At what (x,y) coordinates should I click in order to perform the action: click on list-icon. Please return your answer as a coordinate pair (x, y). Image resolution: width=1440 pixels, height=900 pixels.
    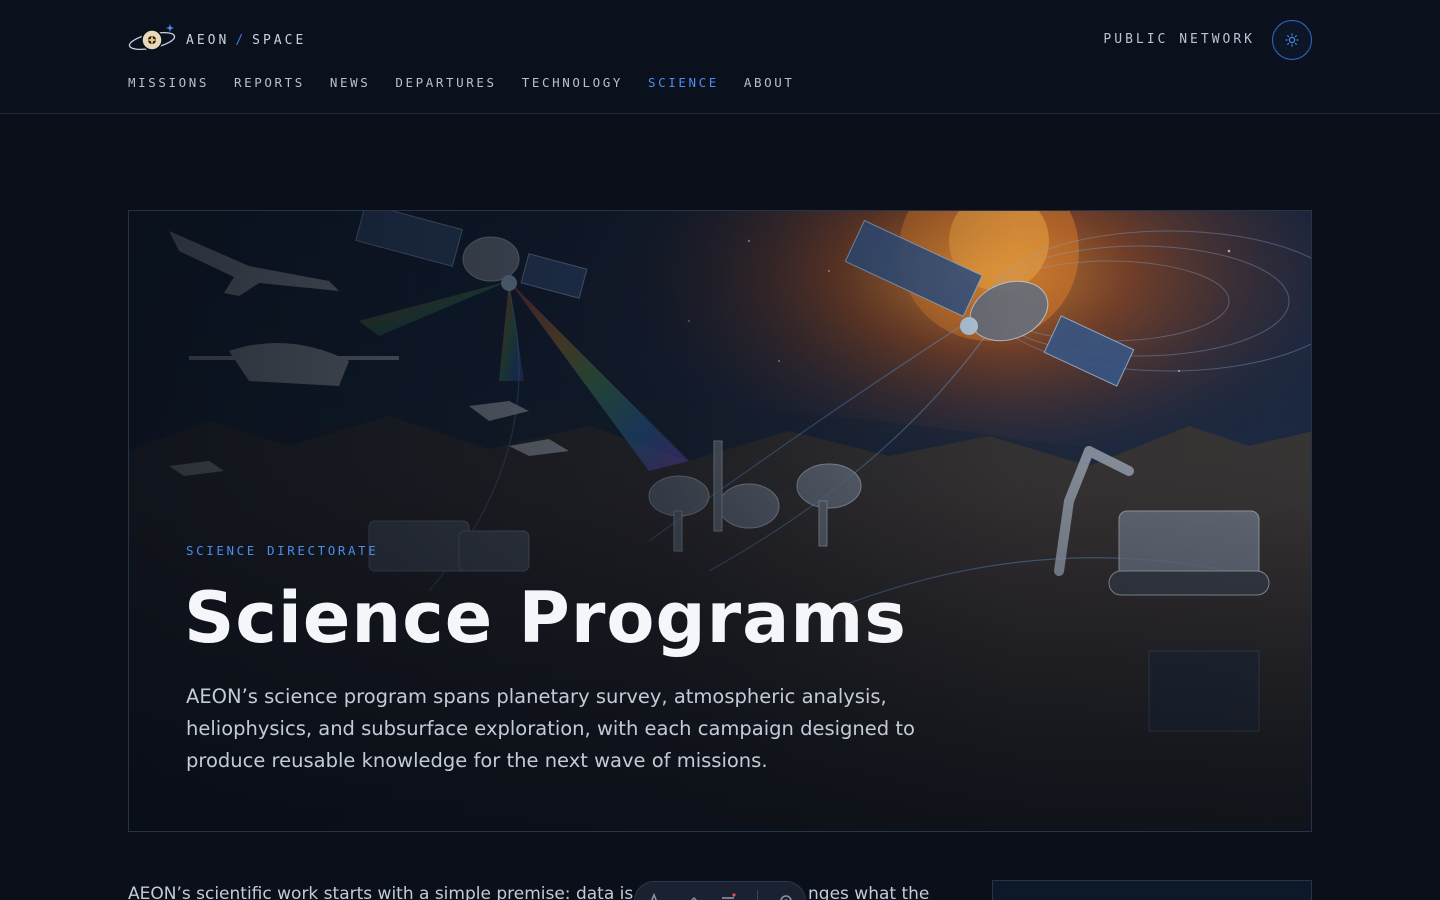
    Looking at the image, I should click on (728, 896).